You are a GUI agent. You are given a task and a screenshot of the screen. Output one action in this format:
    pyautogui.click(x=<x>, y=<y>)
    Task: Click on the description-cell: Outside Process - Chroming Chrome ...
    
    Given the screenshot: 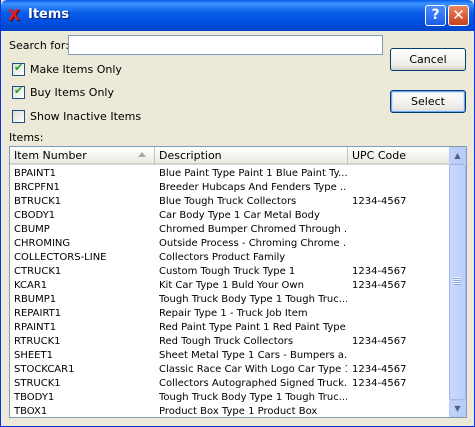 What is the action you would take?
    pyautogui.click(x=253, y=243)
    